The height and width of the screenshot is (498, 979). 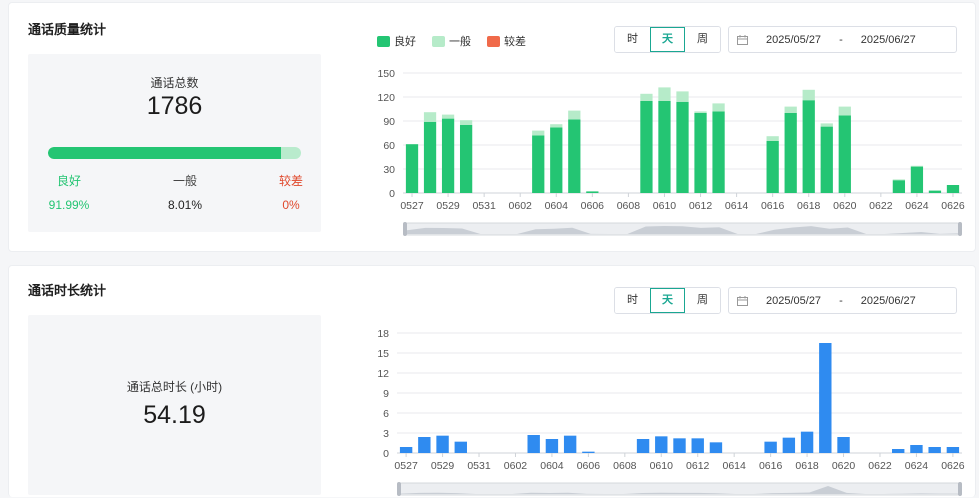 I want to click on x-tick-label: 0606, so click(x=589, y=466).